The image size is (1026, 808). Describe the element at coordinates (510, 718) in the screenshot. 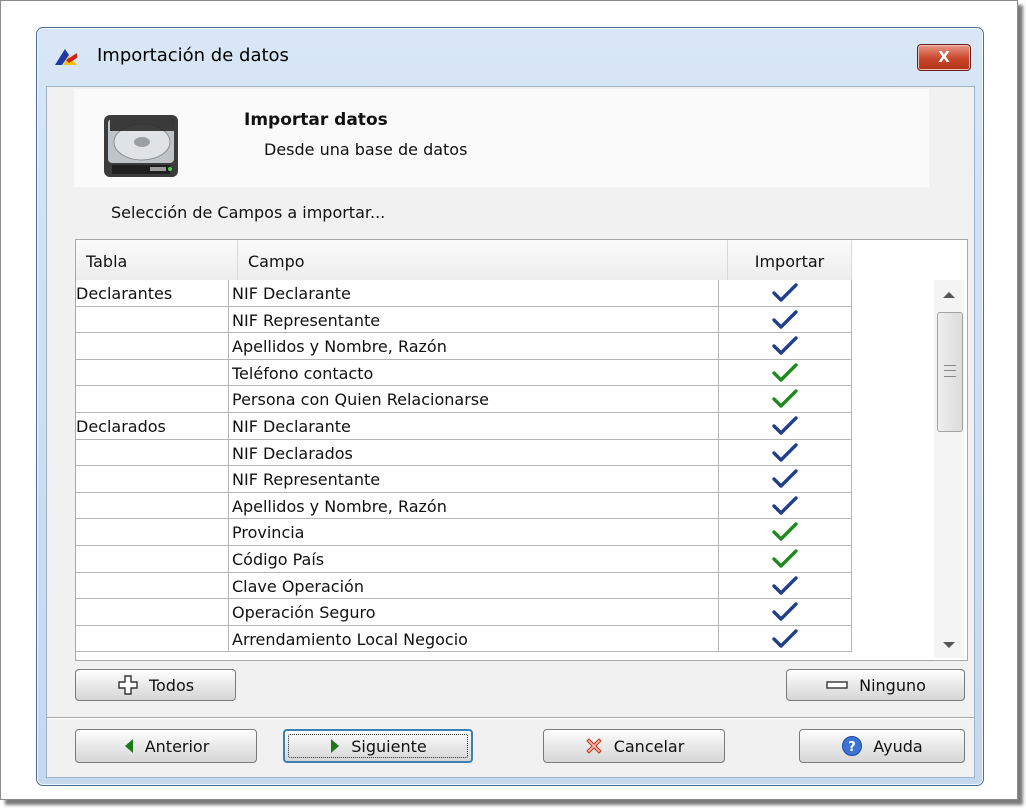

I see `separator` at that location.